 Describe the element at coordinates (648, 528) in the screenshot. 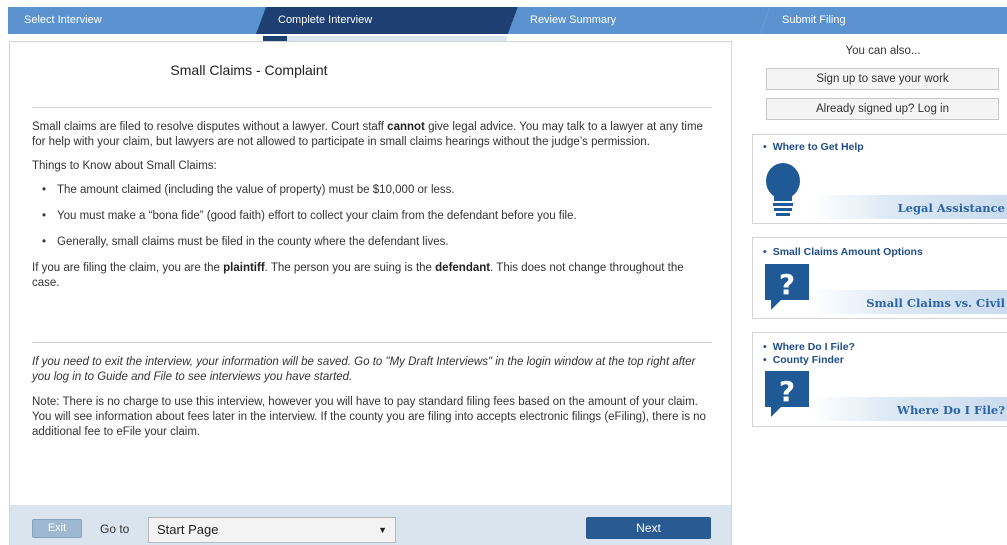

I see `next-button: Next` at that location.